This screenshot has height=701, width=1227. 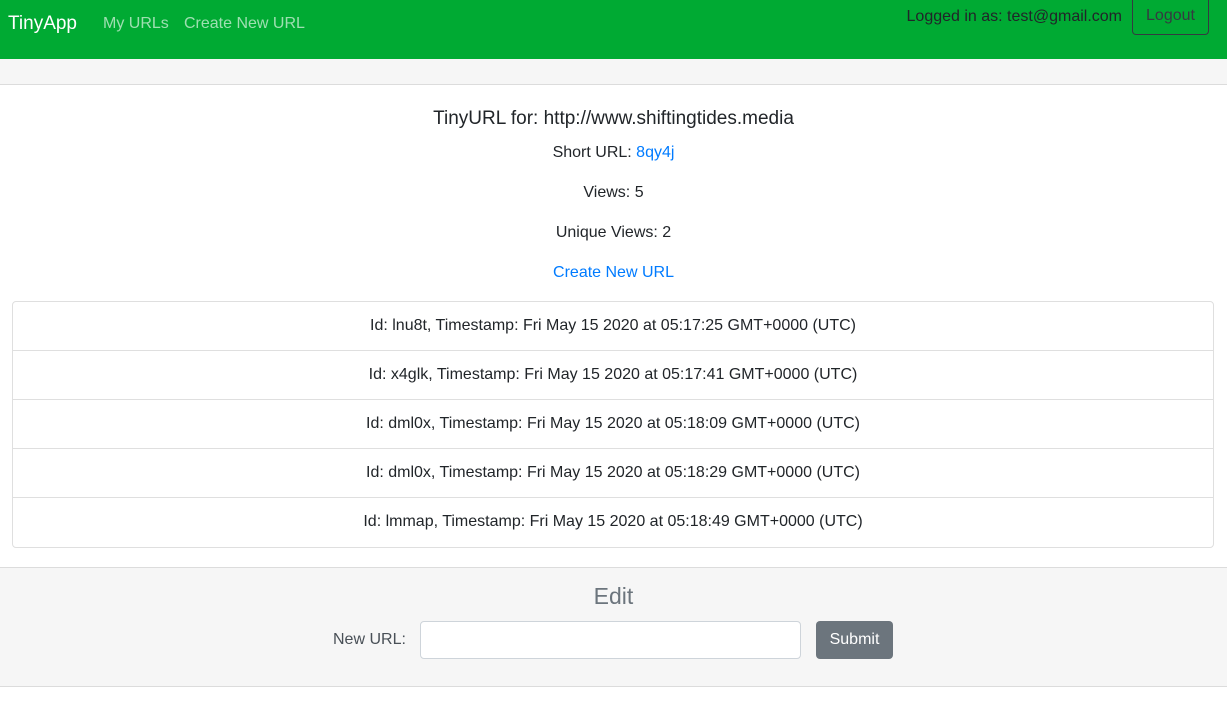 I want to click on logout-button: Logout, so click(x=1170, y=17).